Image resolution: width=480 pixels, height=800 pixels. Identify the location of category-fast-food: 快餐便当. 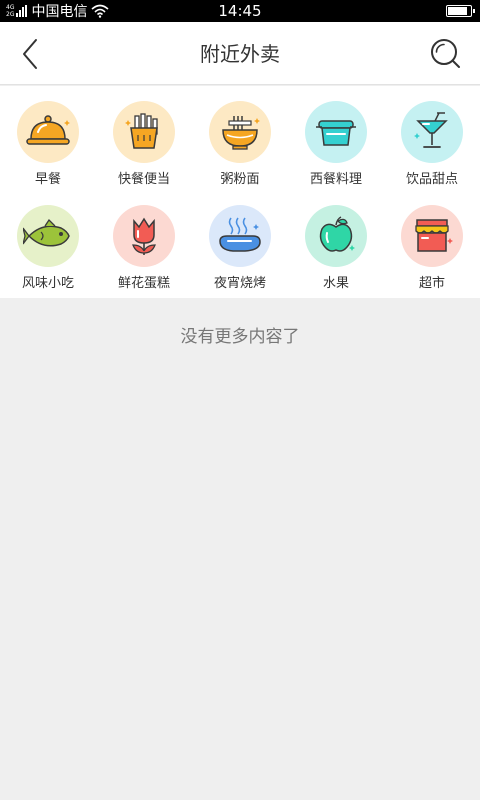
(144, 136).